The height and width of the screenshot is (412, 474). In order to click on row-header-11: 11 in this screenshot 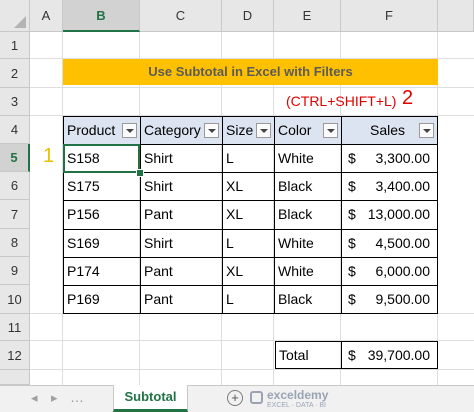, I will do `click(15, 327)`.